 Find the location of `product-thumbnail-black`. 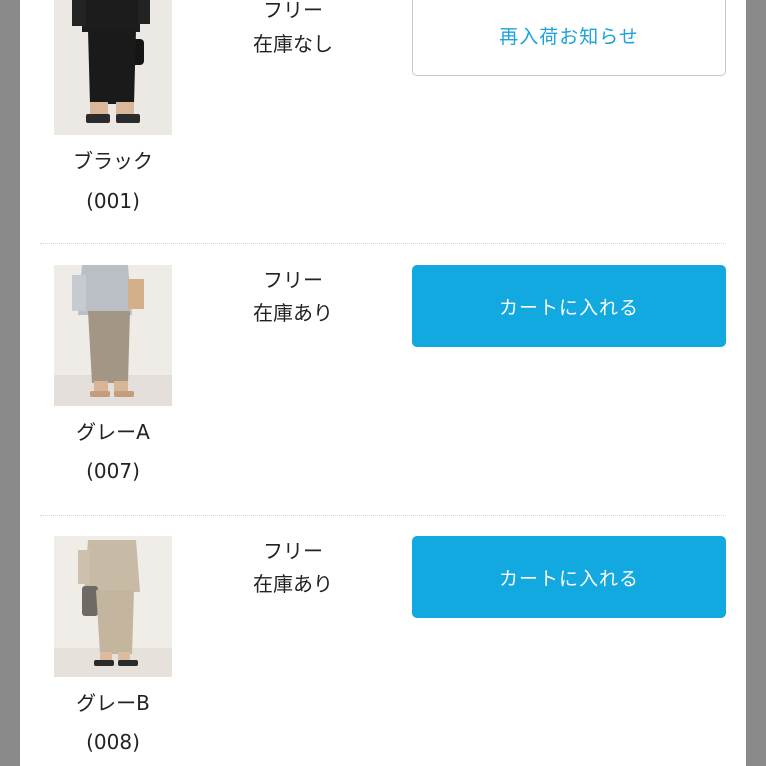

product-thumbnail-black is located at coordinates (113, 67).